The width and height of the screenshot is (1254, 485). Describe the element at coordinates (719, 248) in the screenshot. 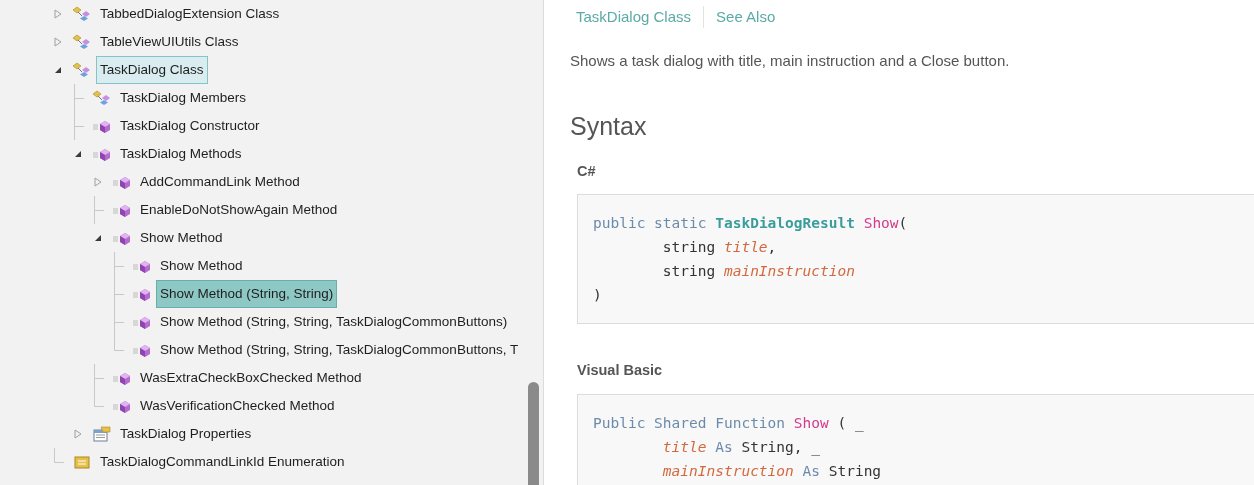

I see `code-line: string title,` at that location.